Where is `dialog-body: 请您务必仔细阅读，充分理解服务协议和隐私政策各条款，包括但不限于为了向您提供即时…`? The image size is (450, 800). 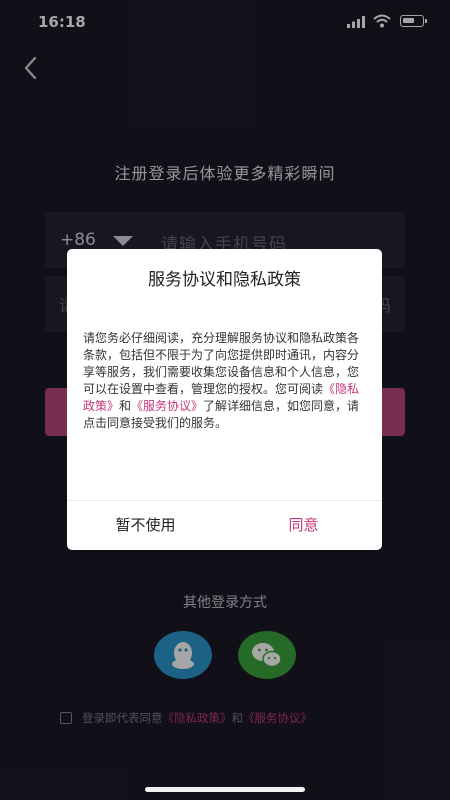 dialog-body: 请您务必仔细阅读，充分理解服务协议和隐私政策各条款，包括但不限于为了向您提供即时… is located at coordinates (225, 381).